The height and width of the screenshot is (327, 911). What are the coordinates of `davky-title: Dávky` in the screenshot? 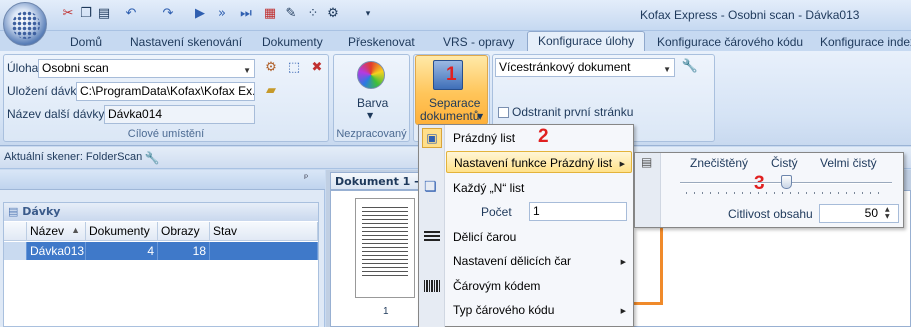 It's located at (41, 211).